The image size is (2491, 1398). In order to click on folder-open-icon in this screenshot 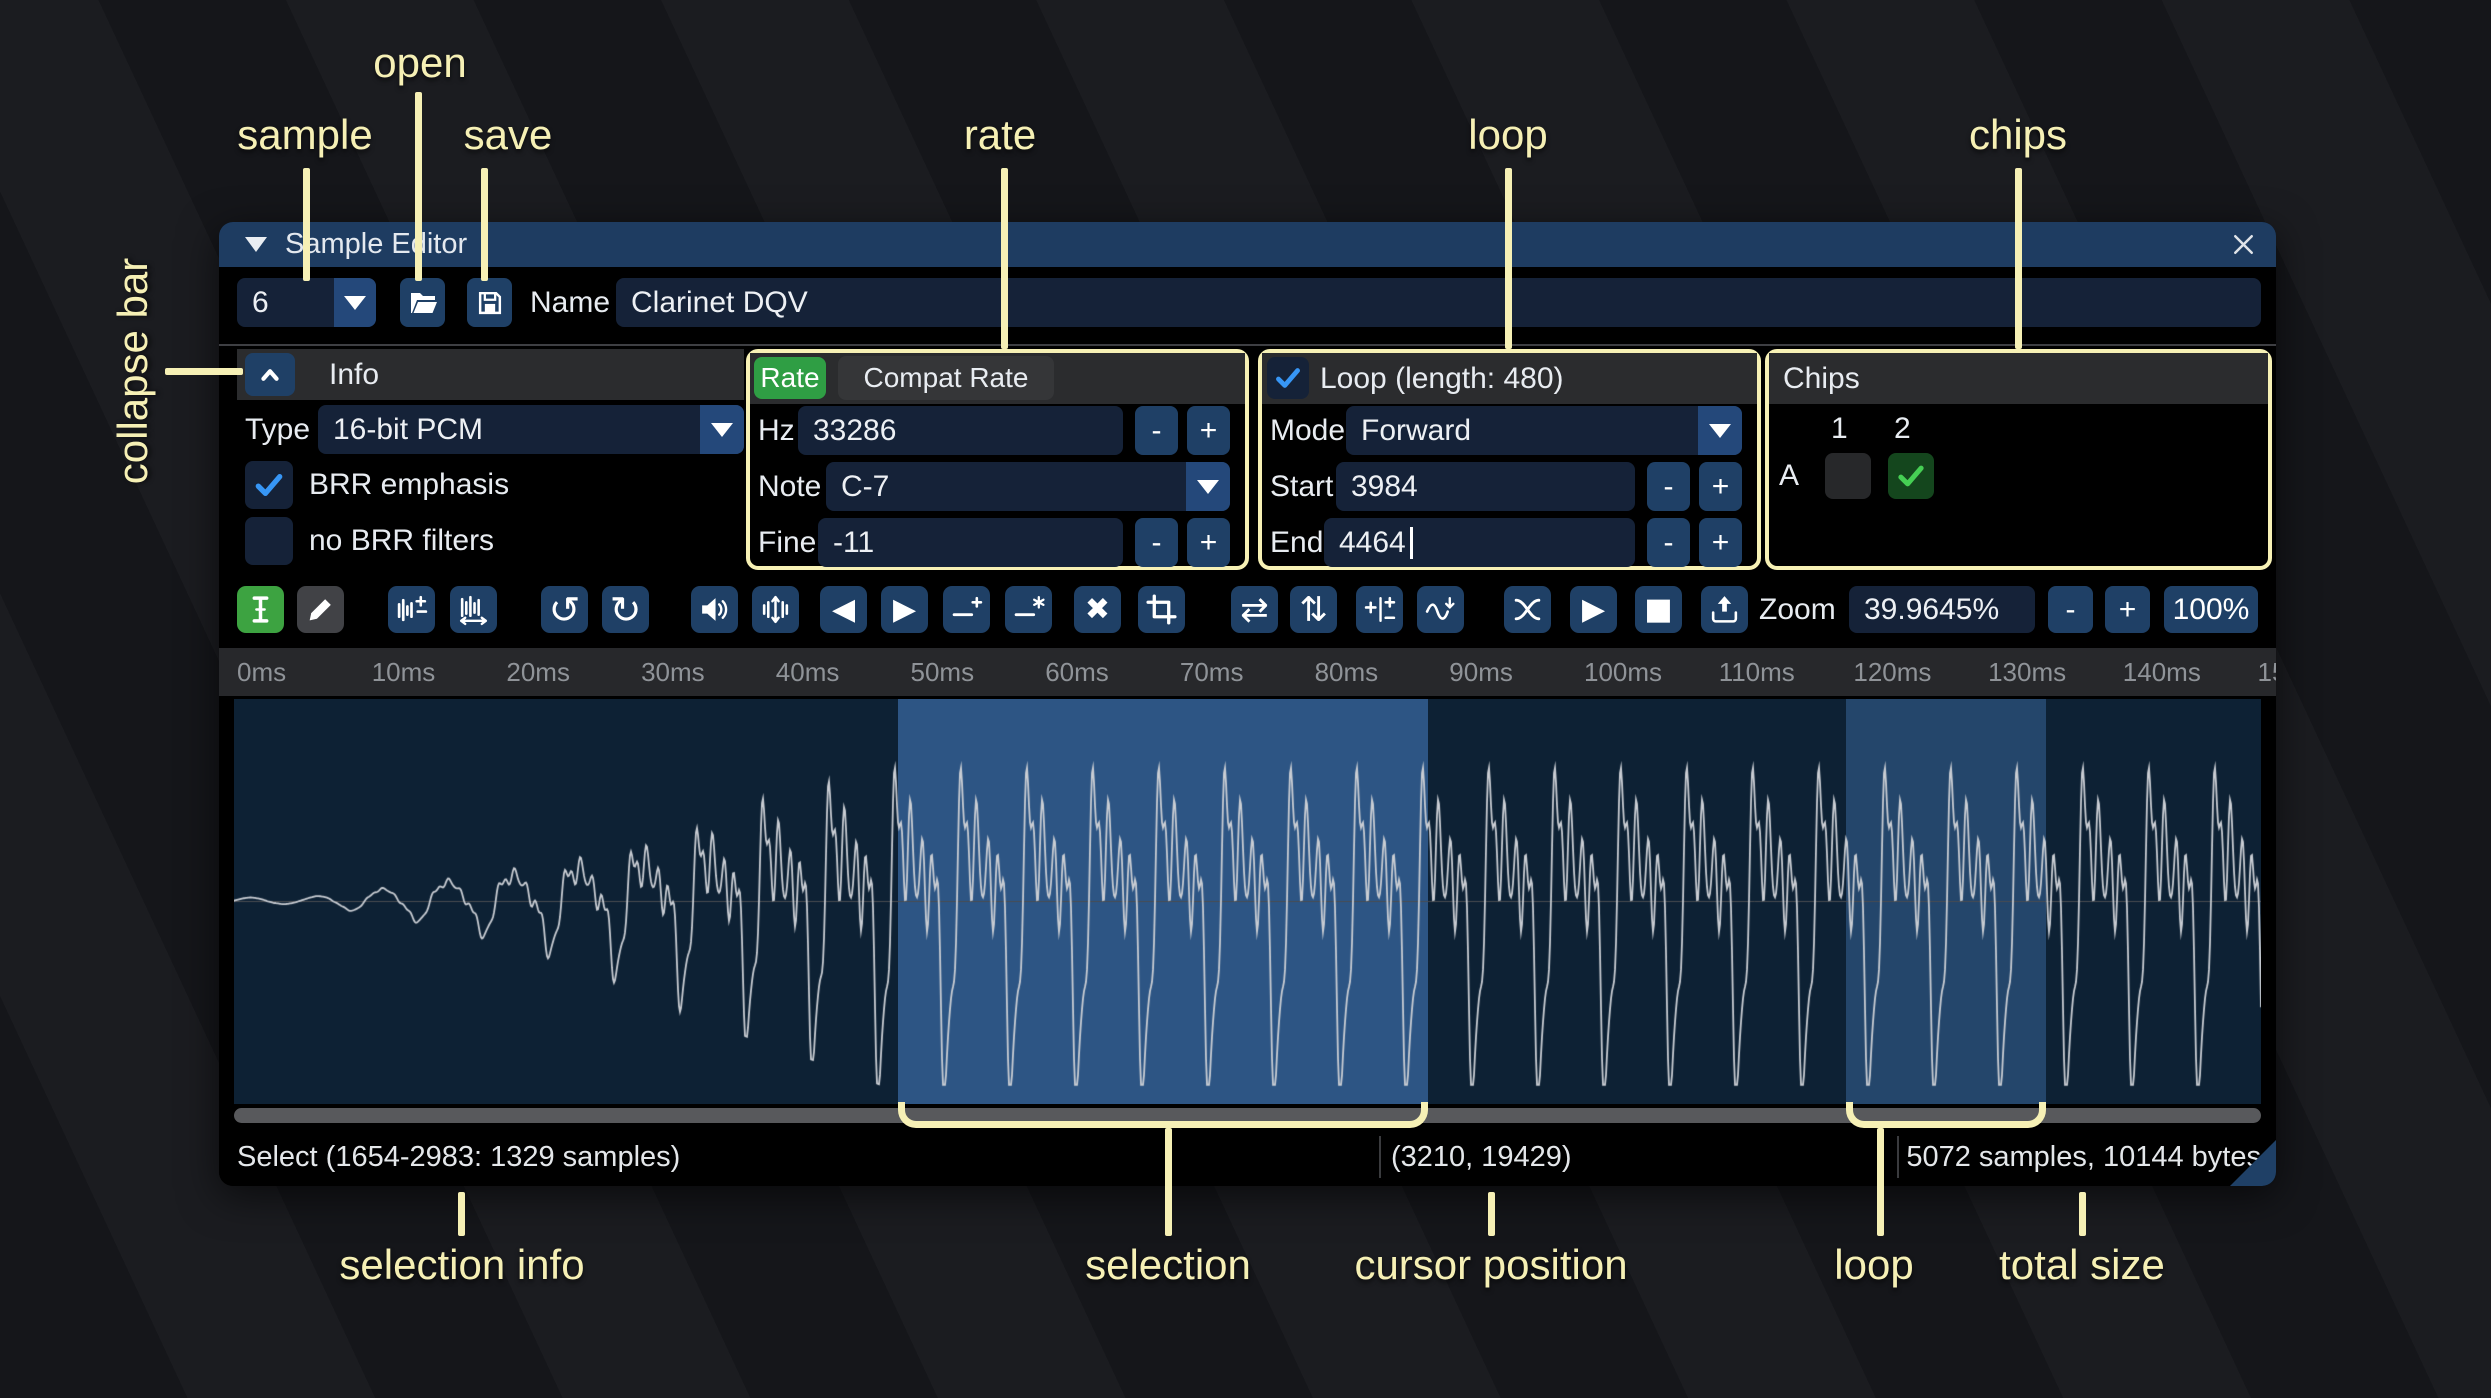, I will do `click(423, 302)`.